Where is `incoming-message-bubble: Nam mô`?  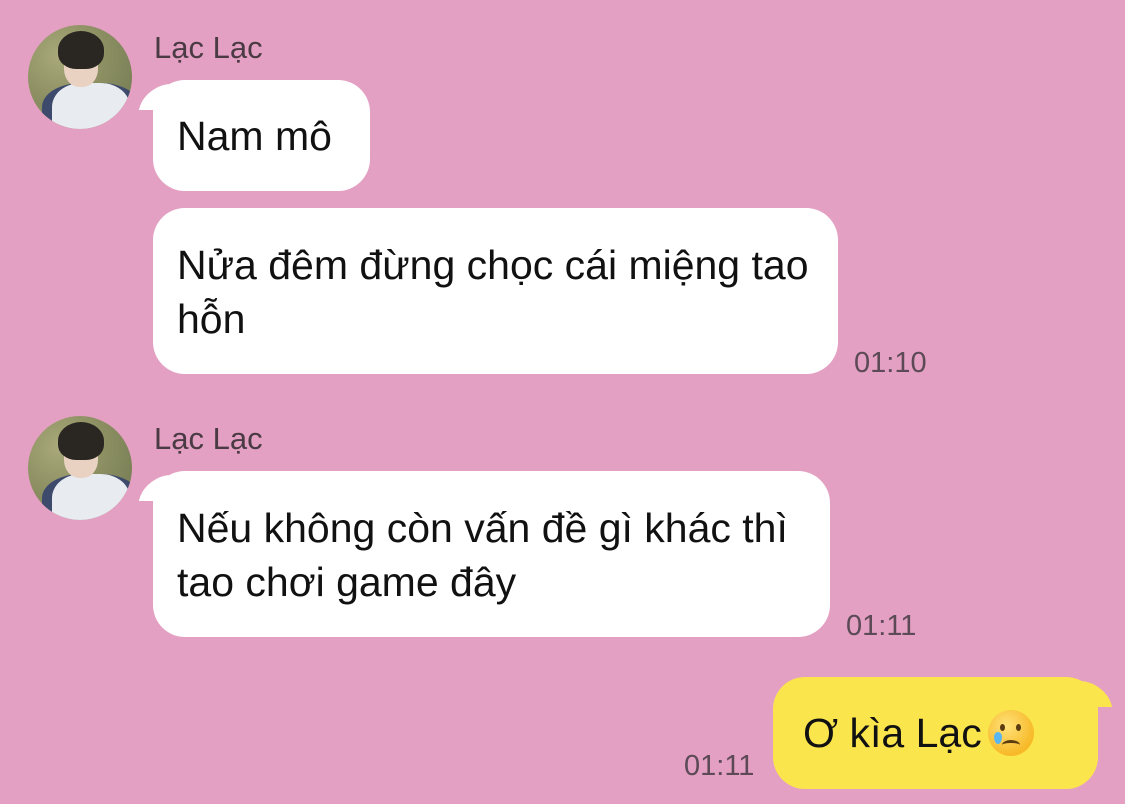
incoming-message-bubble: Nam mô is located at coordinates (261, 135).